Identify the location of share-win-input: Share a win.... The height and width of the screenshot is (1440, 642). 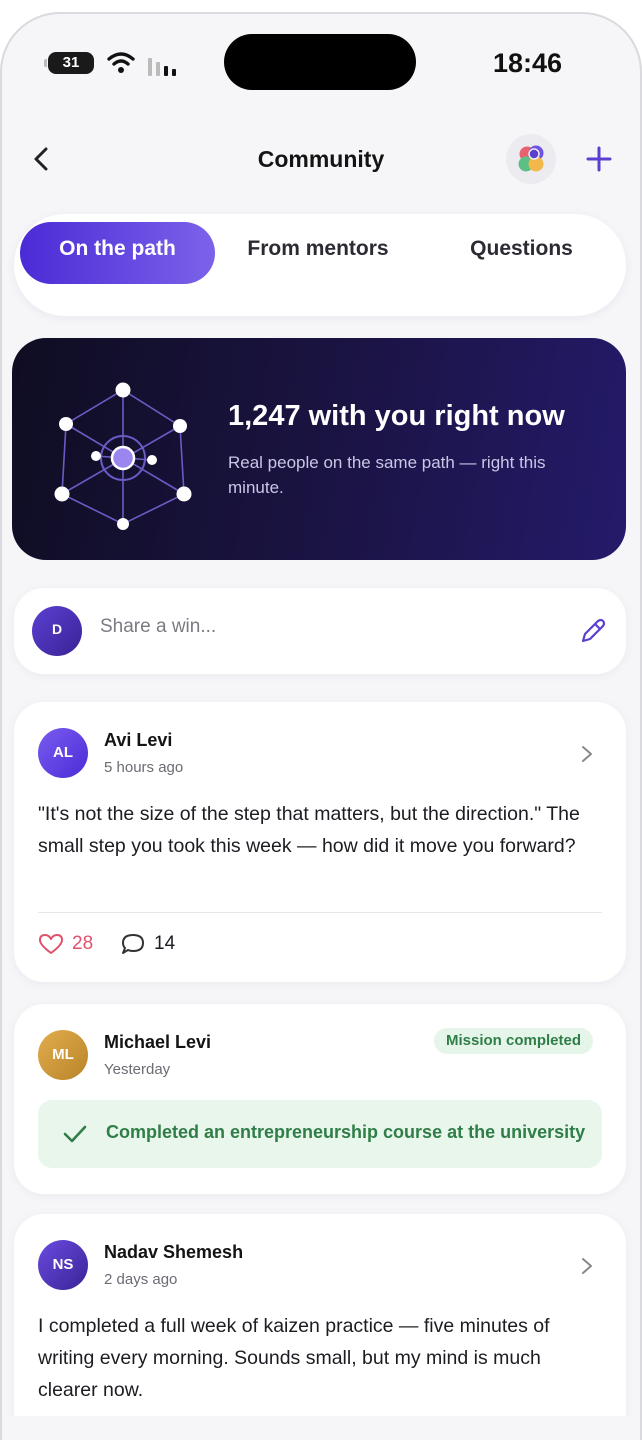
(158, 627).